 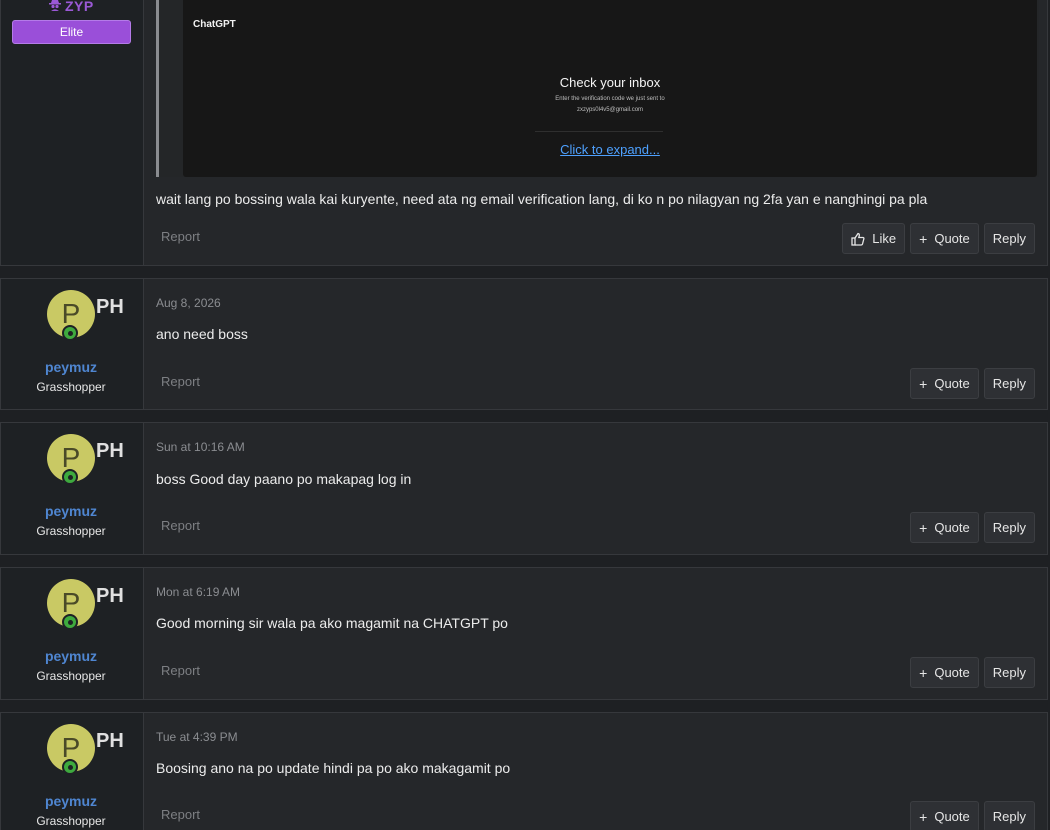 What do you see at coordinates (610, 110) in the screenshot?
I see `screenshot-email: zxzyps0l4v5@gmail.com` at bounding box center [610, 110].